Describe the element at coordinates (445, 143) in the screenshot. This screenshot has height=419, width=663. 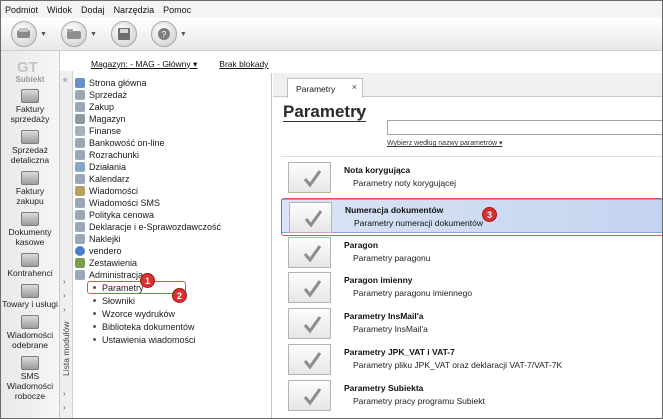
I see `search-filter-link: Wybierz według nazwy parametrów ▾` at that location.